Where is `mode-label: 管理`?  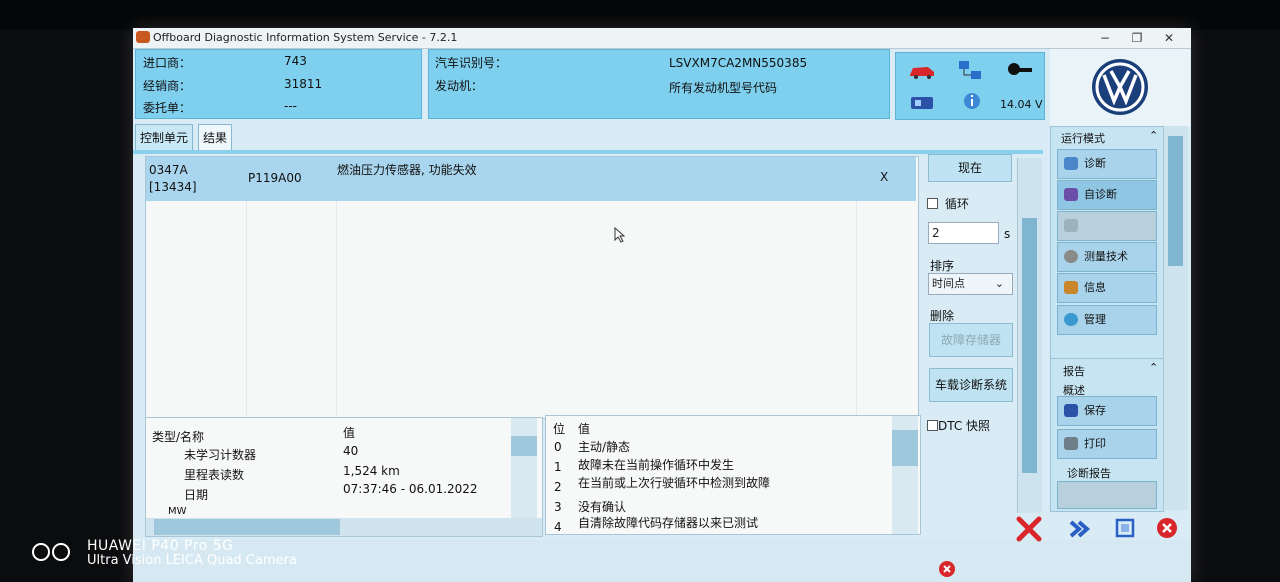
mode-label: 管理 is located at coordinates (1095, 319).